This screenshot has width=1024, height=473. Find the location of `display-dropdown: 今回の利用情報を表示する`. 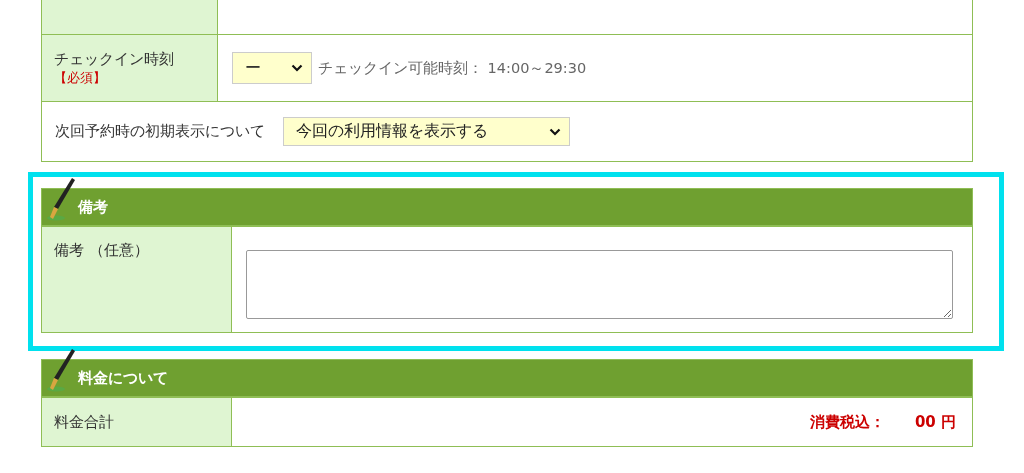

display-dropdown: 今回の利用情報を表示する is located at coordinates (426, 131).